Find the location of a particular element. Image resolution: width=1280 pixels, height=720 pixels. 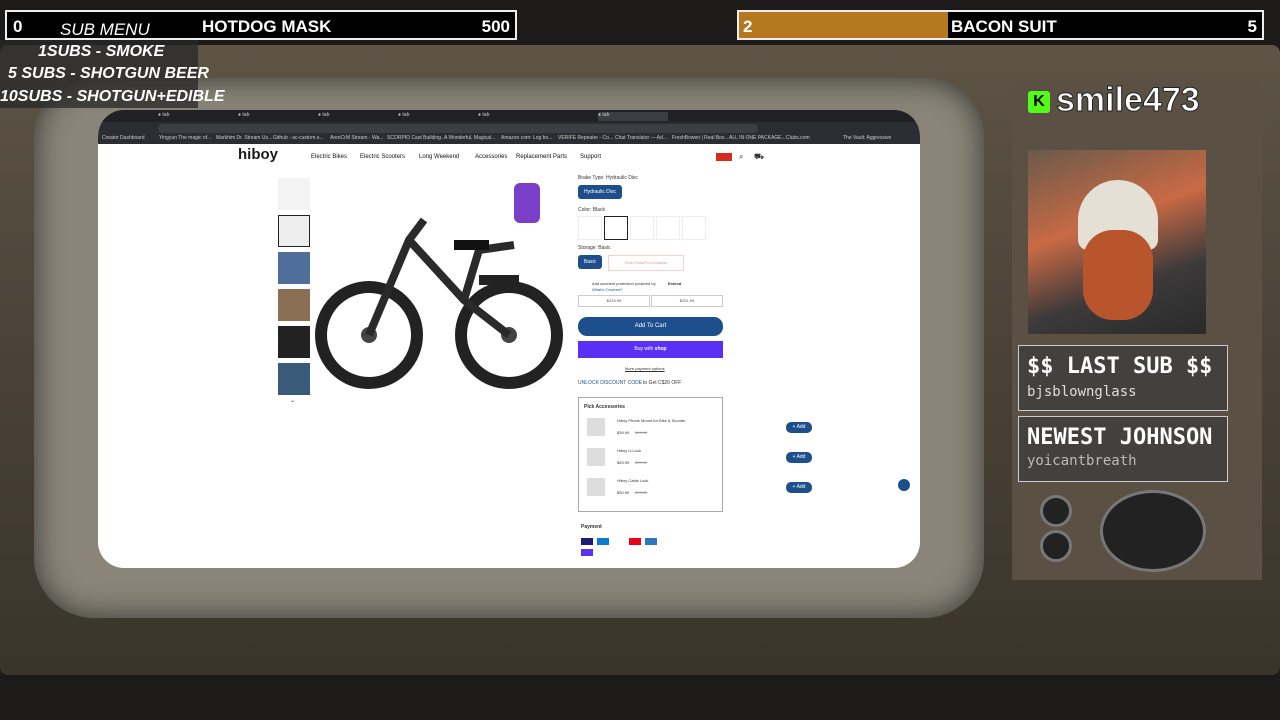

nav-item: Replacement Parts is located at coordinates (541, 157).